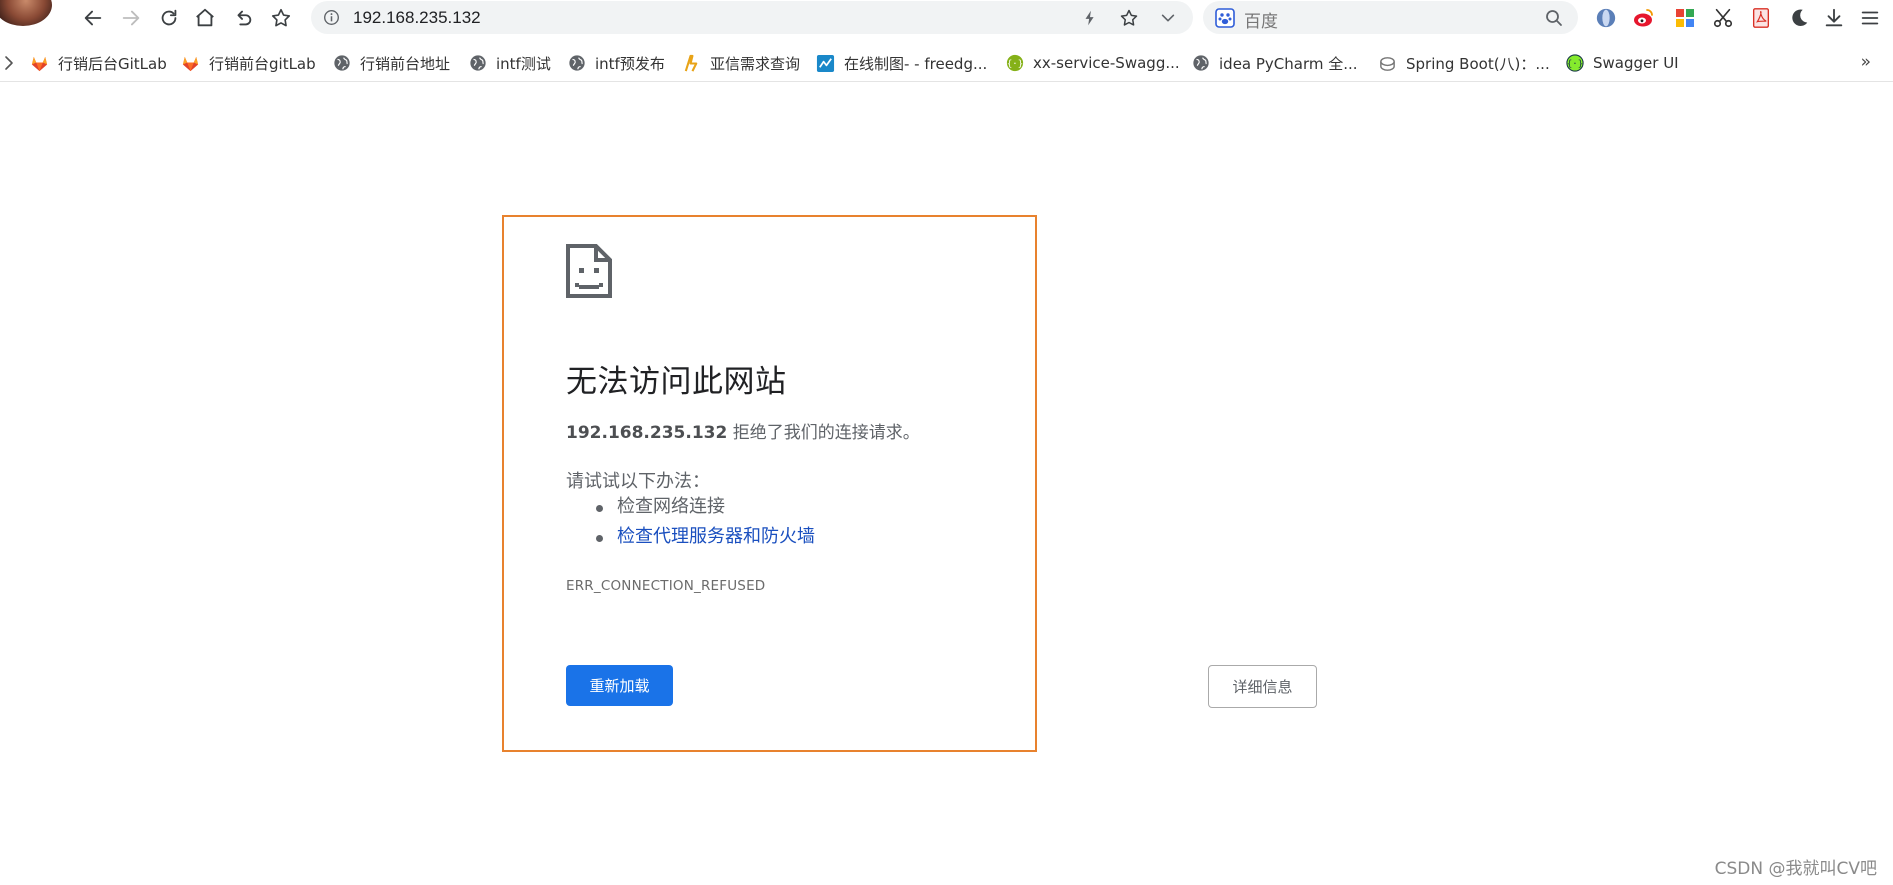  I want to click on star-outline-icon, so click(1129, 17).